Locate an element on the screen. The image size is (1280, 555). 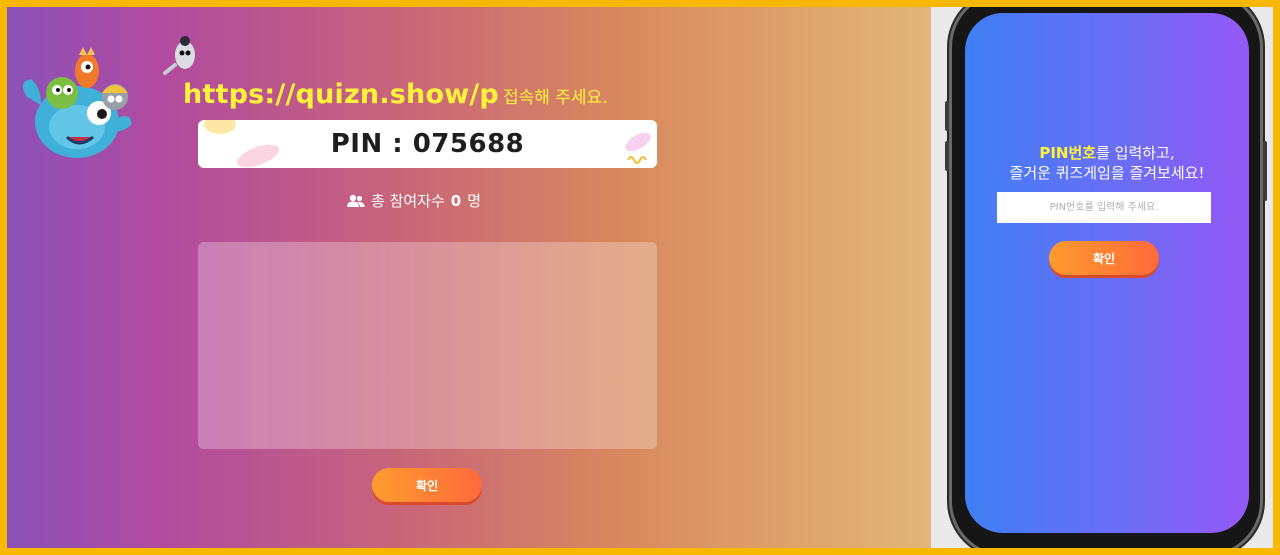
phone-confirm-button: 확인 is located at coordinates (1104, 258).